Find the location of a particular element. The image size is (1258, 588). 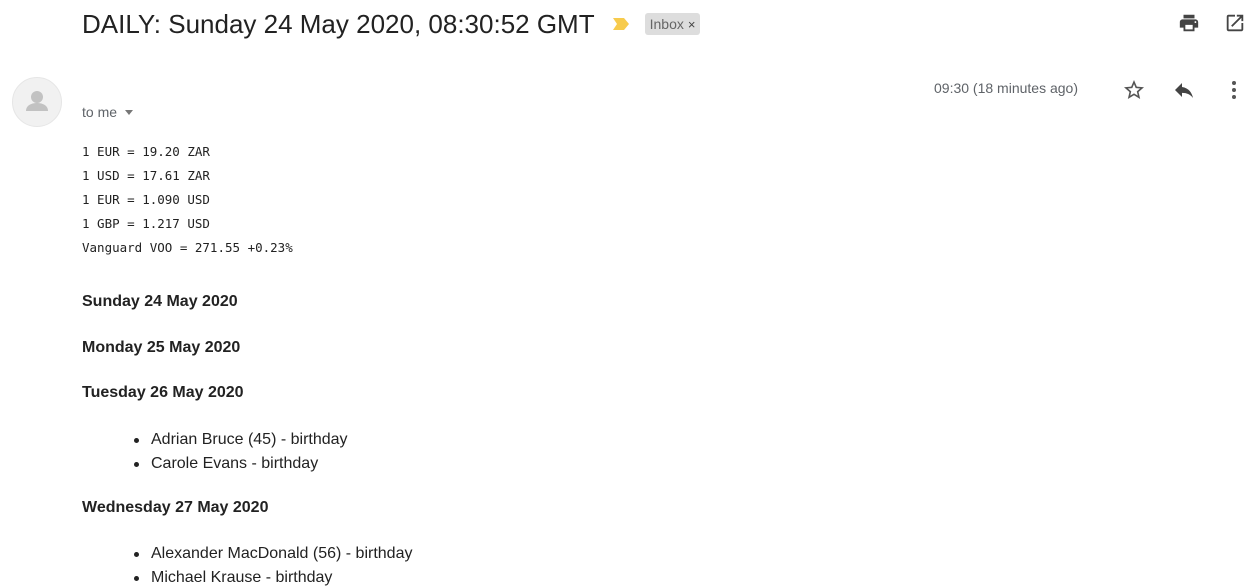

print-icon is located at coordinates (1189, 23).